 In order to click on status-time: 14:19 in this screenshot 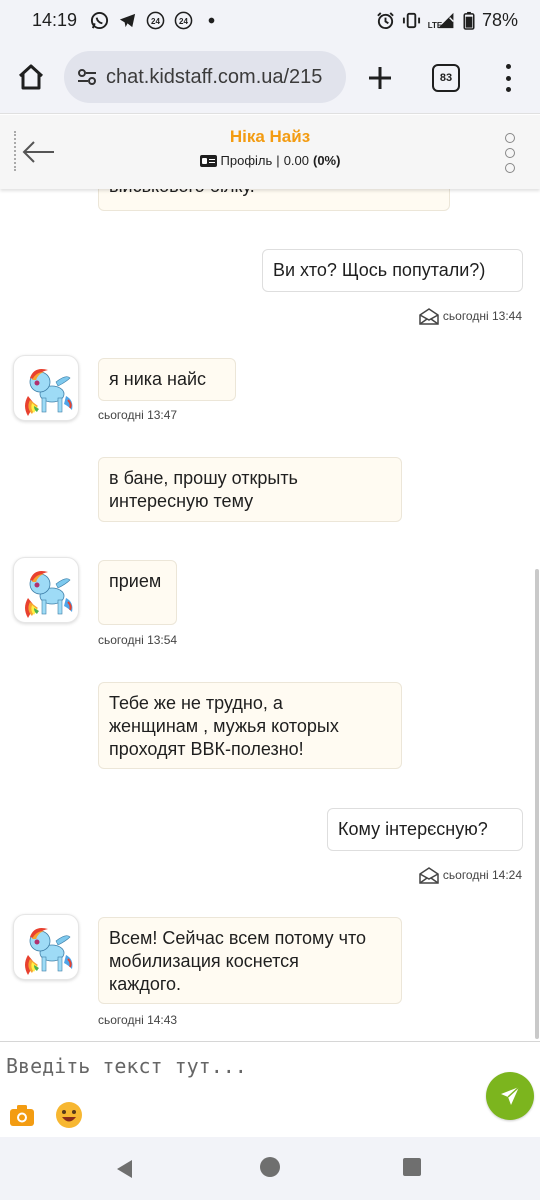, I will do `click(55, 20)`.